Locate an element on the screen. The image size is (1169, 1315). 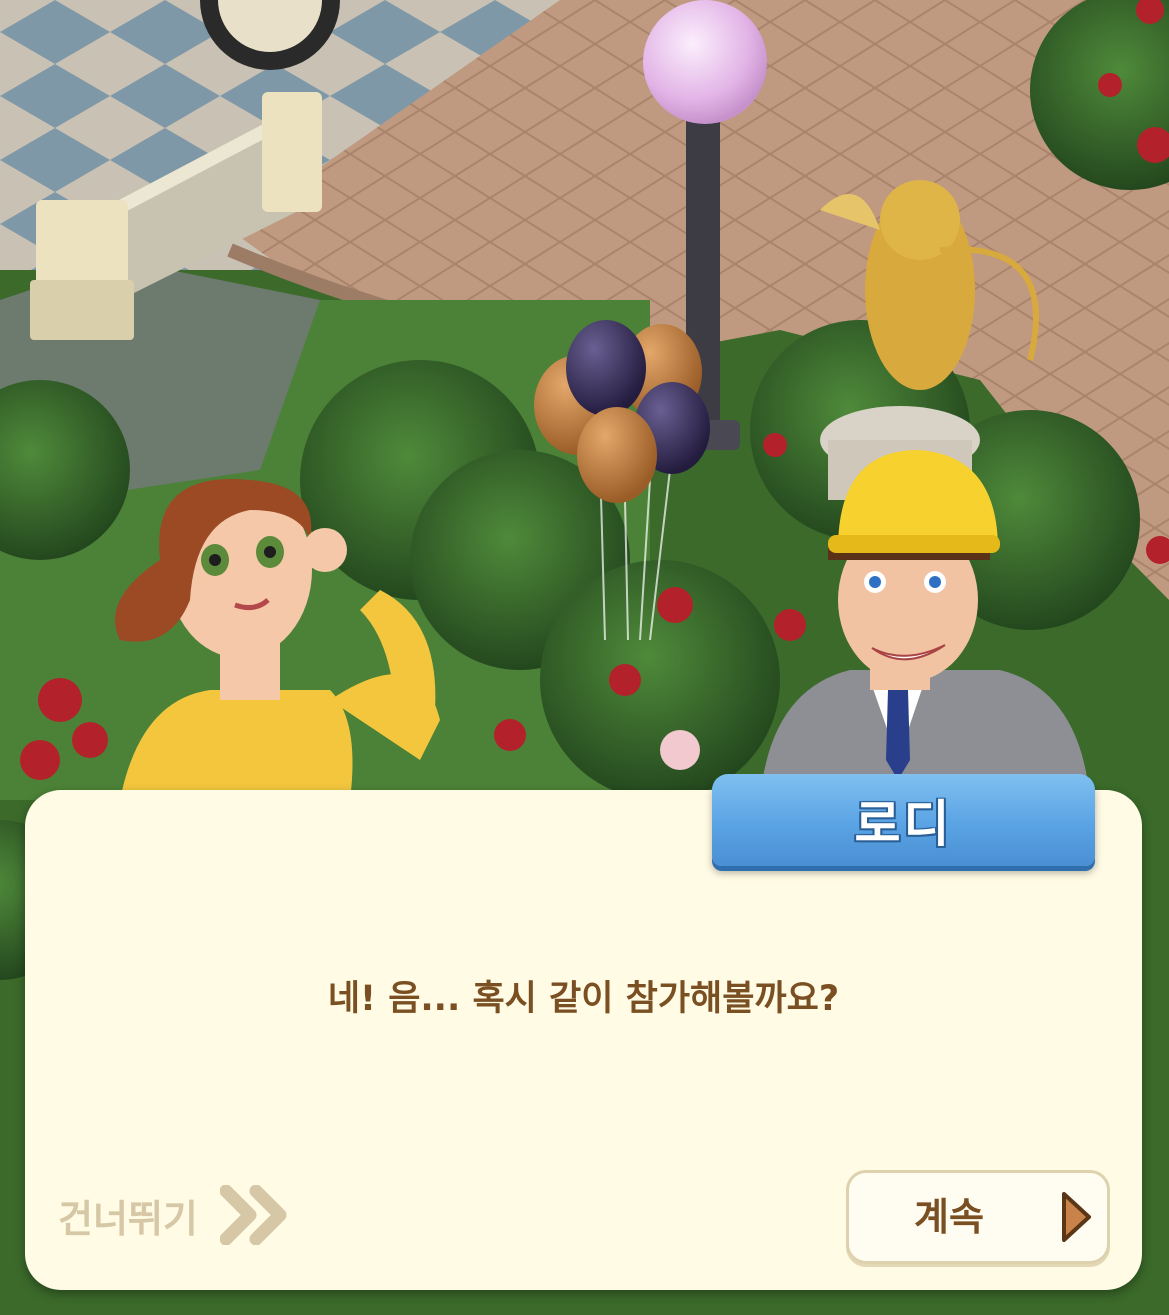
speaker-name-tag: 로디 is located at coordinates (903, 820).